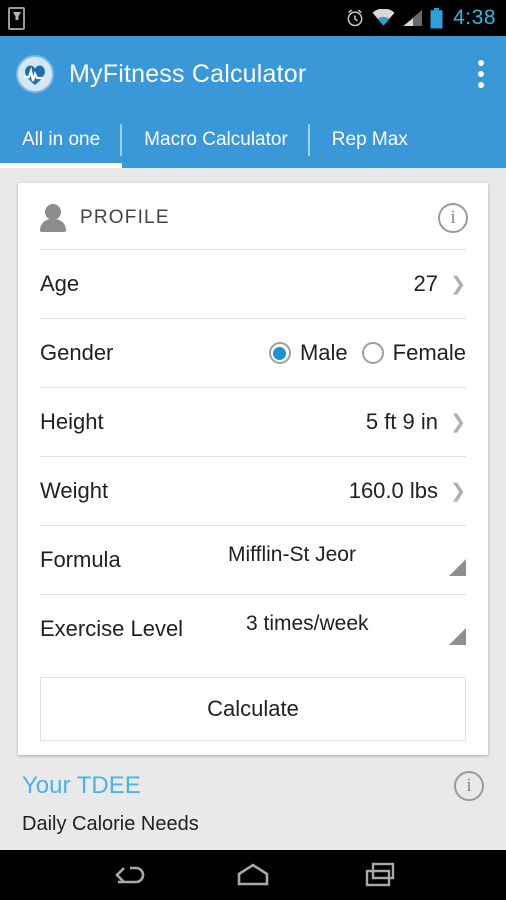  I want to click on alarm-clock-icon, so click(355, 18).